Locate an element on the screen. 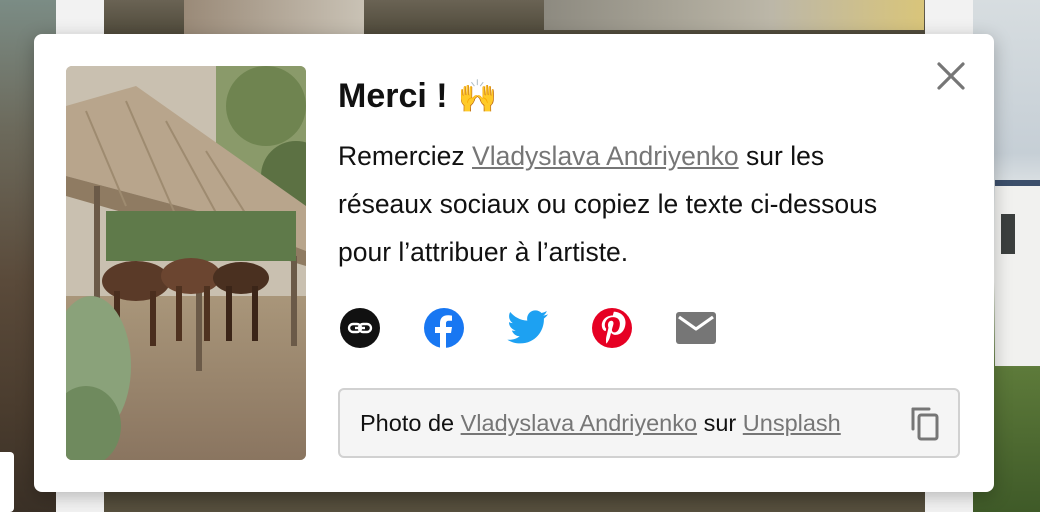 Image resolution: width=1040 pixels, height=512 pixels. facebook-icon is located at coordinates (444, 328).